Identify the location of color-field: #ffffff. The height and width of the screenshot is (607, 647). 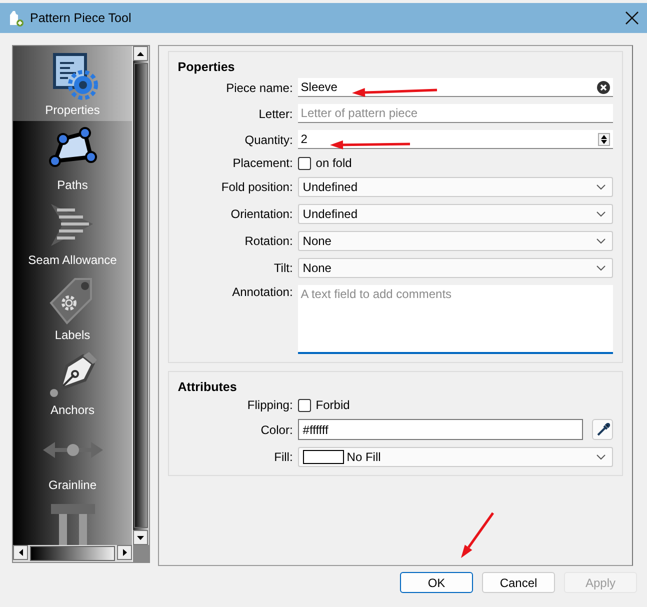
(440, 429).